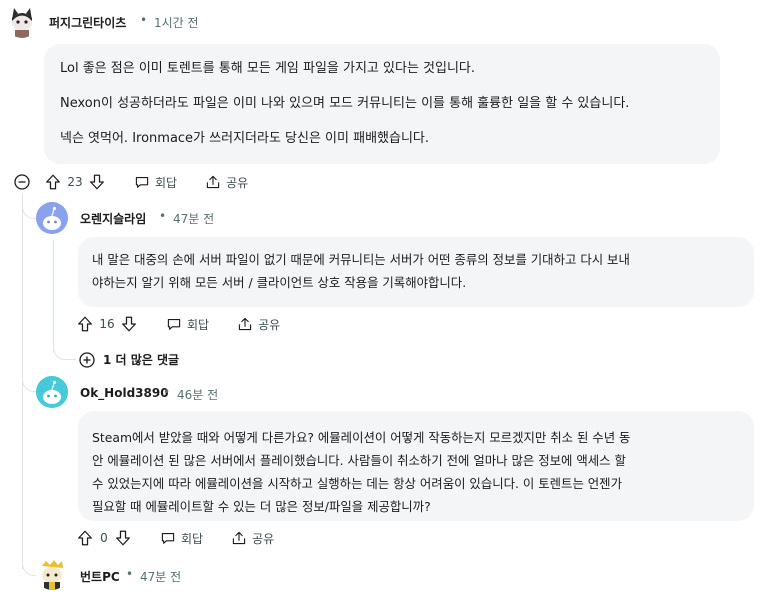 The height and width of the screenshot is (596, 766). I want to click on vote-group: 16, so click(107, 324).